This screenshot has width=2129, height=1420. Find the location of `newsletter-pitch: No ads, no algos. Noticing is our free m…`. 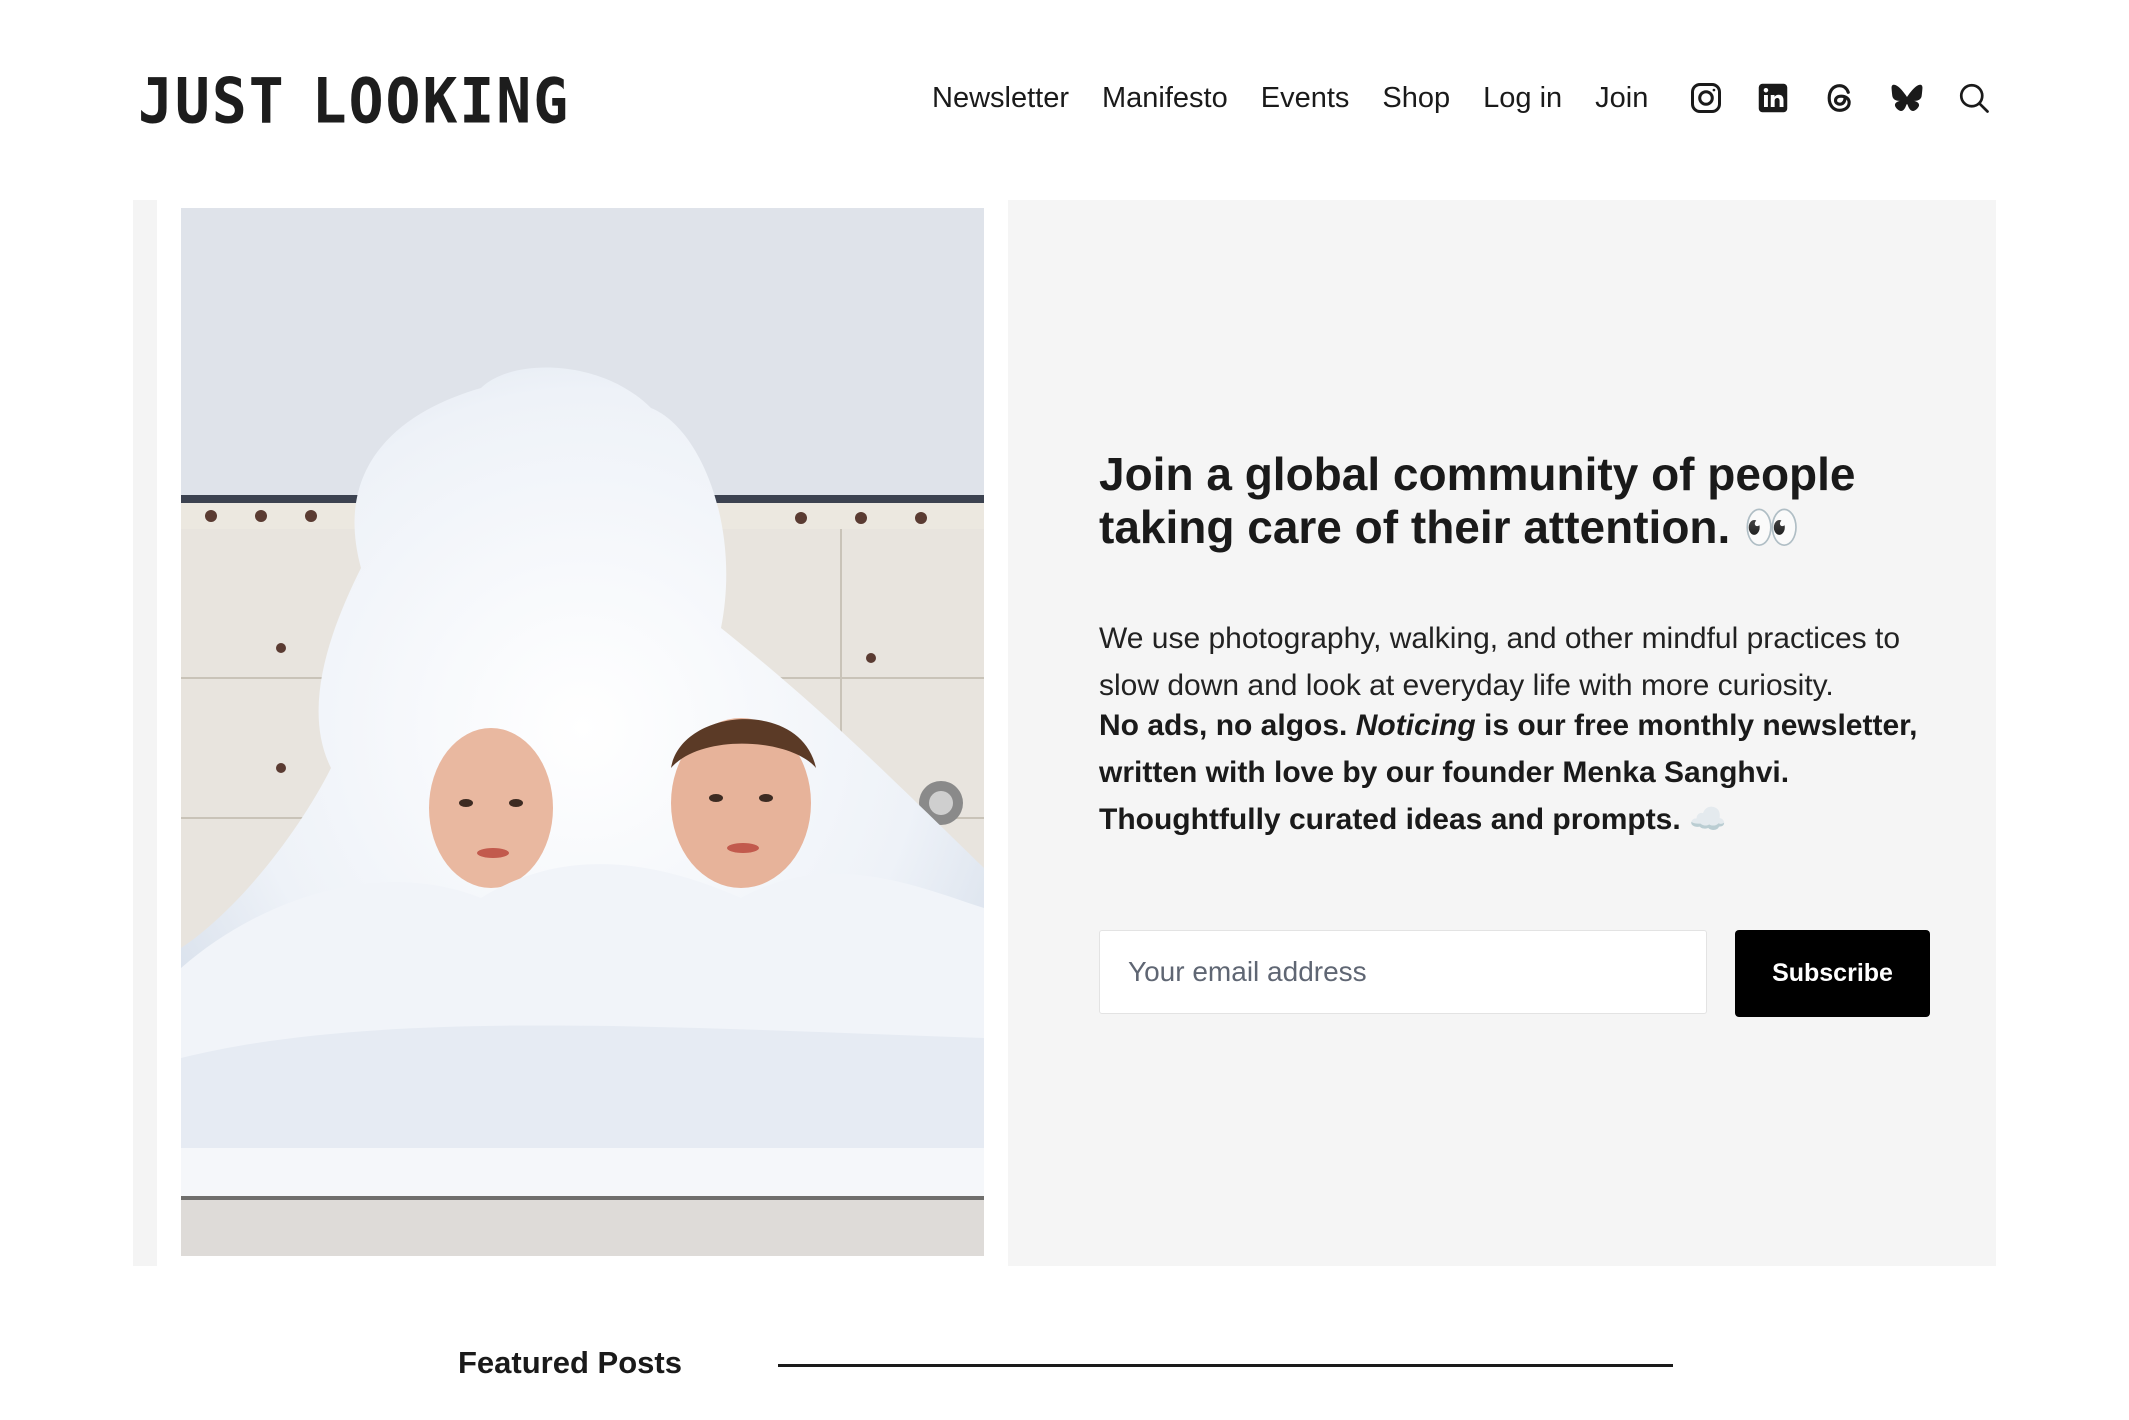

newsletter-pitch: No ads, no algos. Noticing is our free m… is located at coordinates (1529, 772).